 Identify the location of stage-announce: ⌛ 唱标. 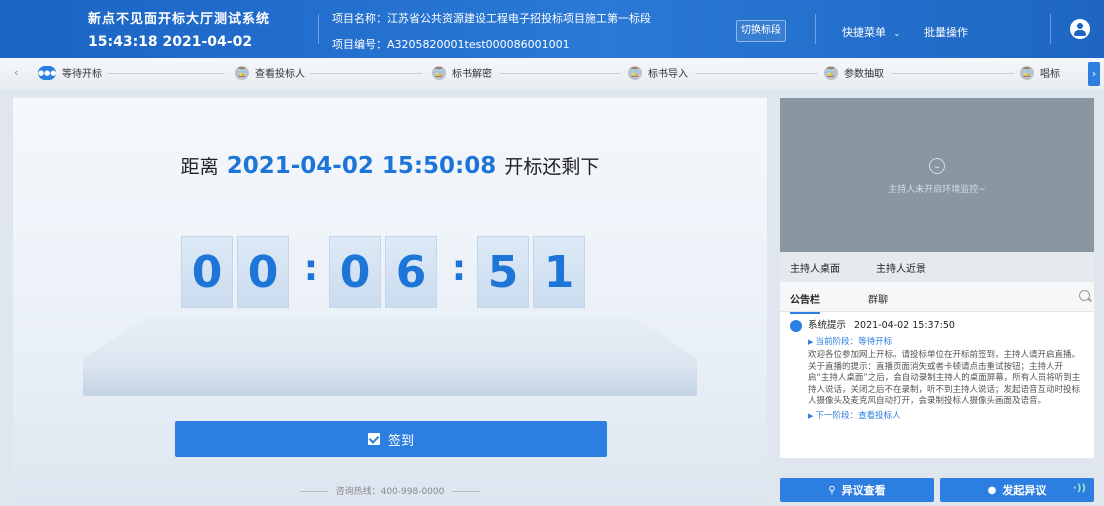
(1040, 72).